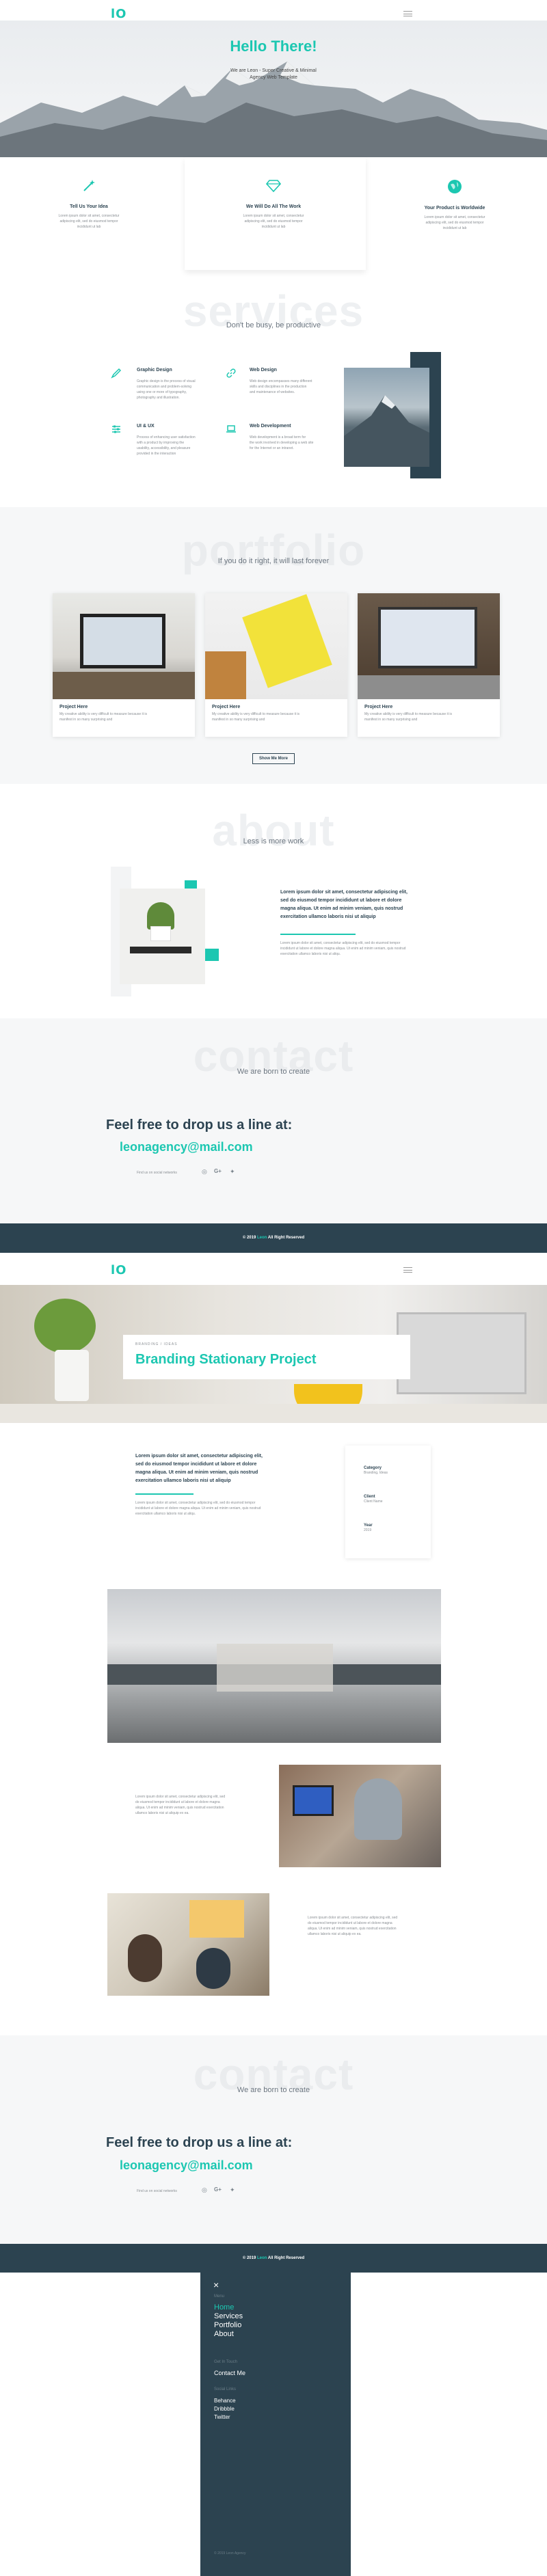 This screenshot has height=2576, width=547. Describe the element at coordinates (225, 2362) in the screenshot. I see `menu-section-label: Get In Touch` at that location.